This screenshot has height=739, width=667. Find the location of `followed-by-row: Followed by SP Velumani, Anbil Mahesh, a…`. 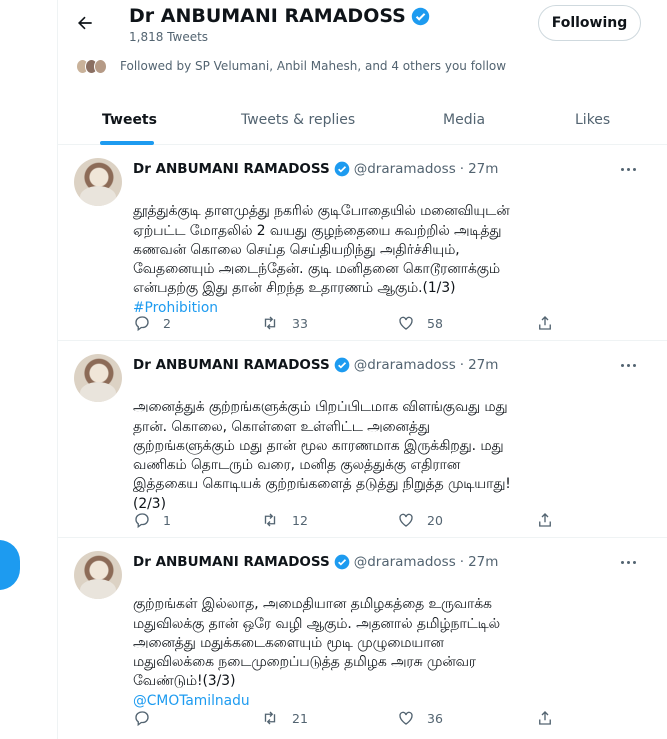

followed-by-row: Followed by SP Velumani, Anbil Mahesh, a… is located at coordinates (291, 66).